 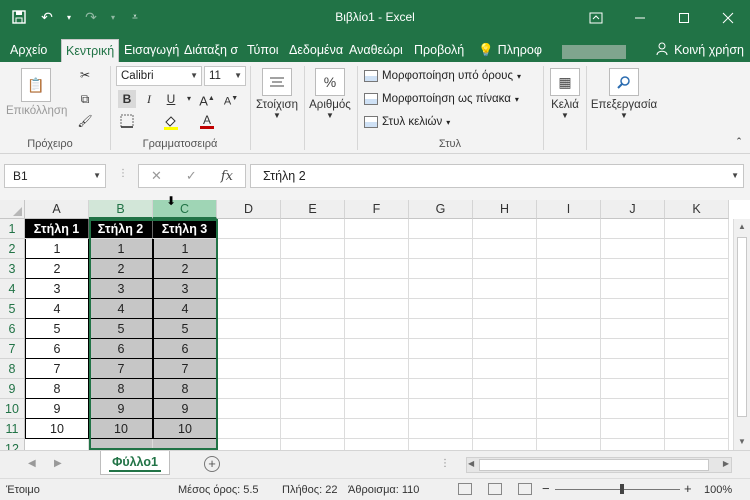 I want to click on cell-d5, so click(x=249, y=309).